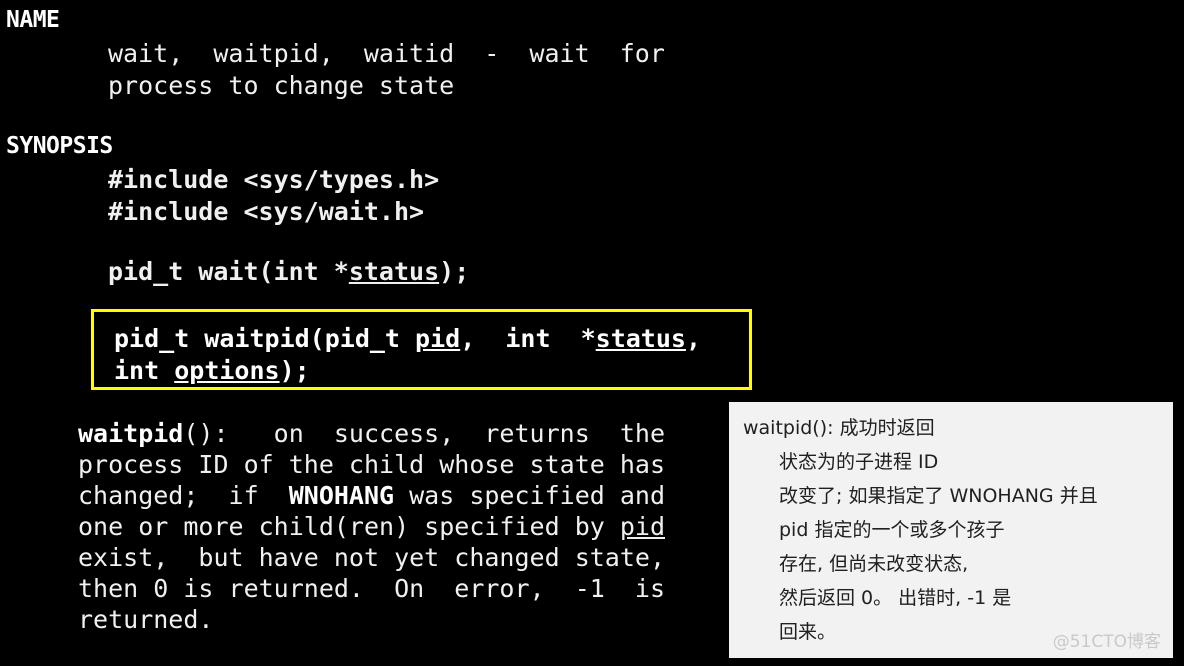 This screenshot has width=1184, height=666. I want to click on name-body-line-2: process to change state, so click(281, 85).